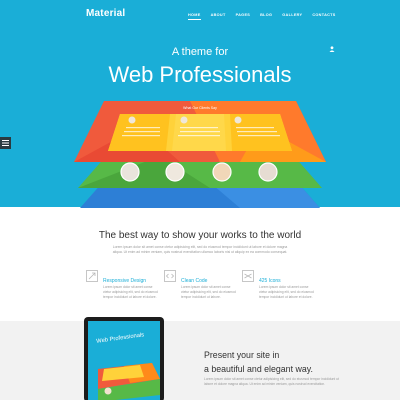  I want to click on main-nav: HOME ABOUT PAGES BLOG GALLERY CONTACTS, so click(267, 16).